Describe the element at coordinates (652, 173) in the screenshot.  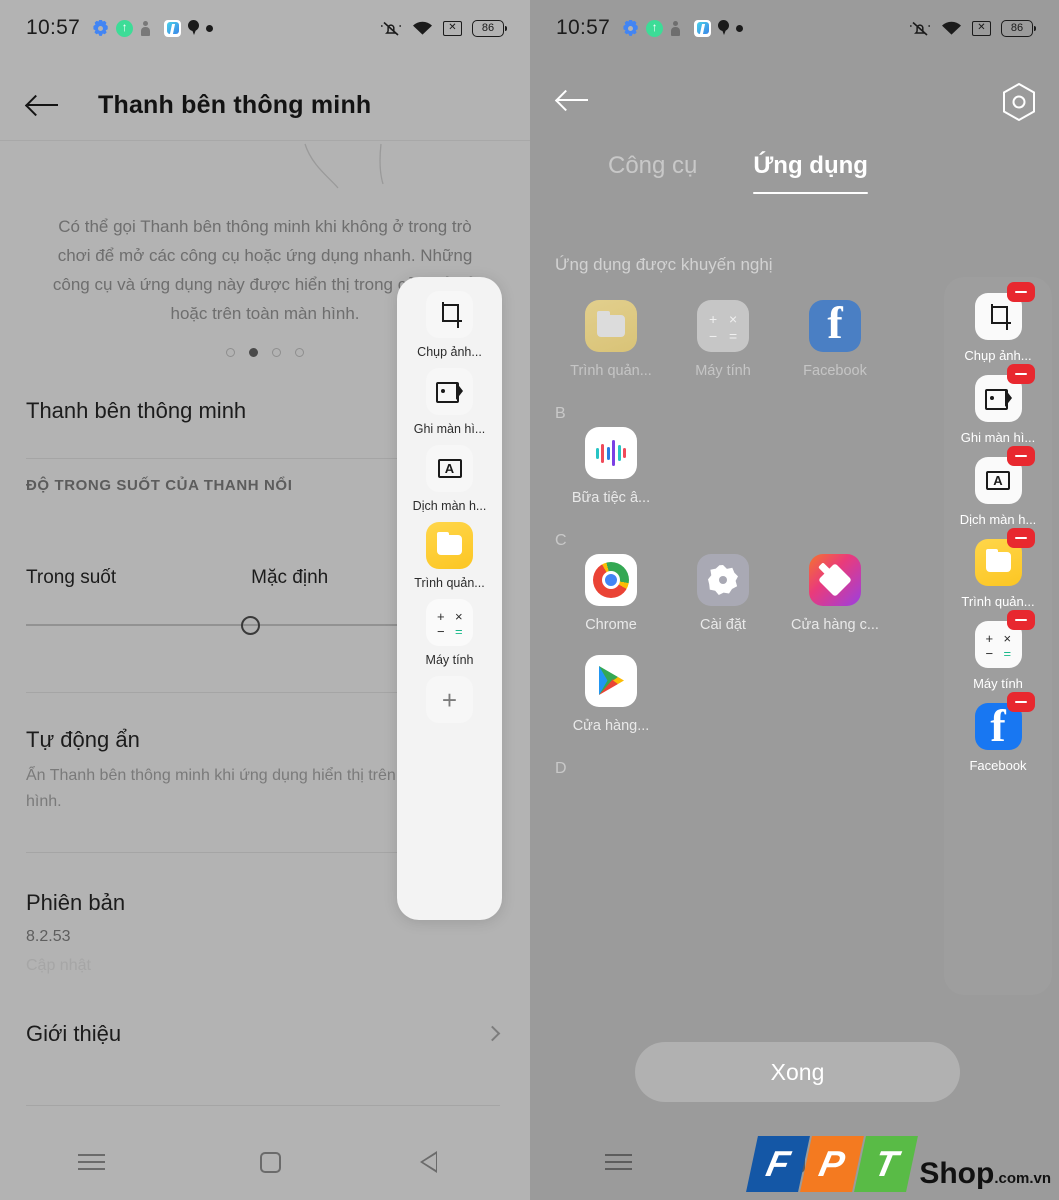
I see `tab-tools: Công cụ` at that location.